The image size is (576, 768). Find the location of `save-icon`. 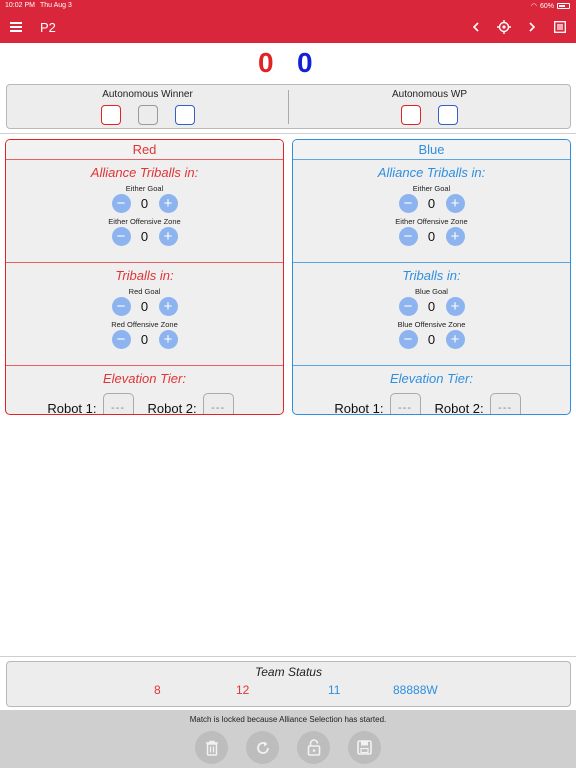

save-icon is located at coordinates (364, 747).